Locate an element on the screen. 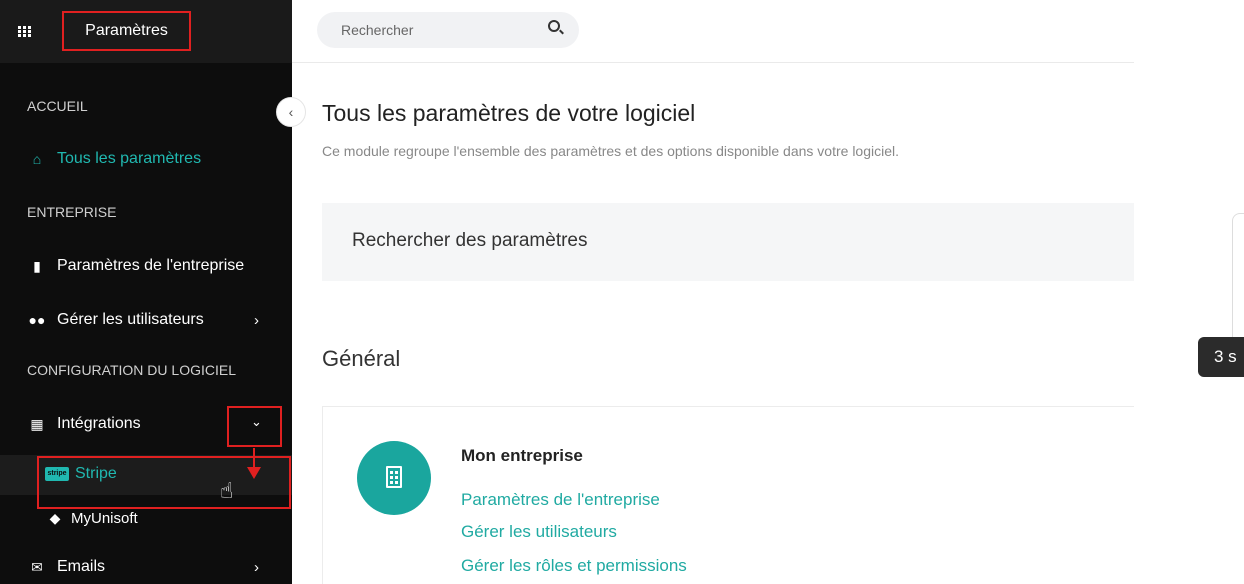 This screenshot has height=584, width=1244. sidebar-item-myunisoft: ◆ MyUnisoft is located at coordinates (91, 518).